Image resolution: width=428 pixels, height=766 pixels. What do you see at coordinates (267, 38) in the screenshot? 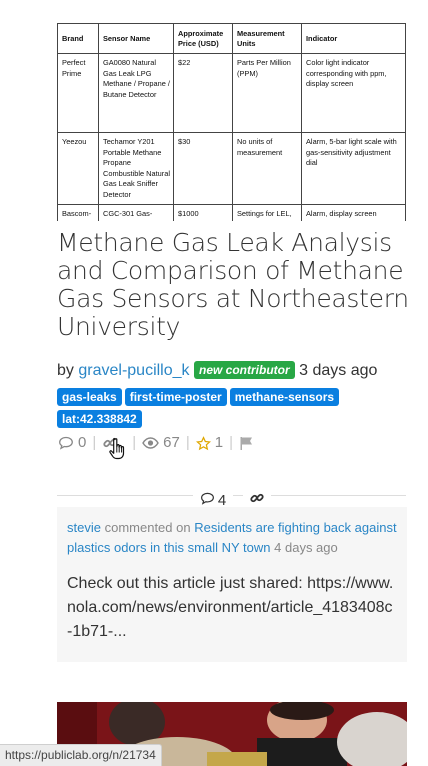
I see `table-header-cell: Measurement Units` at bounding box center [267, 38].